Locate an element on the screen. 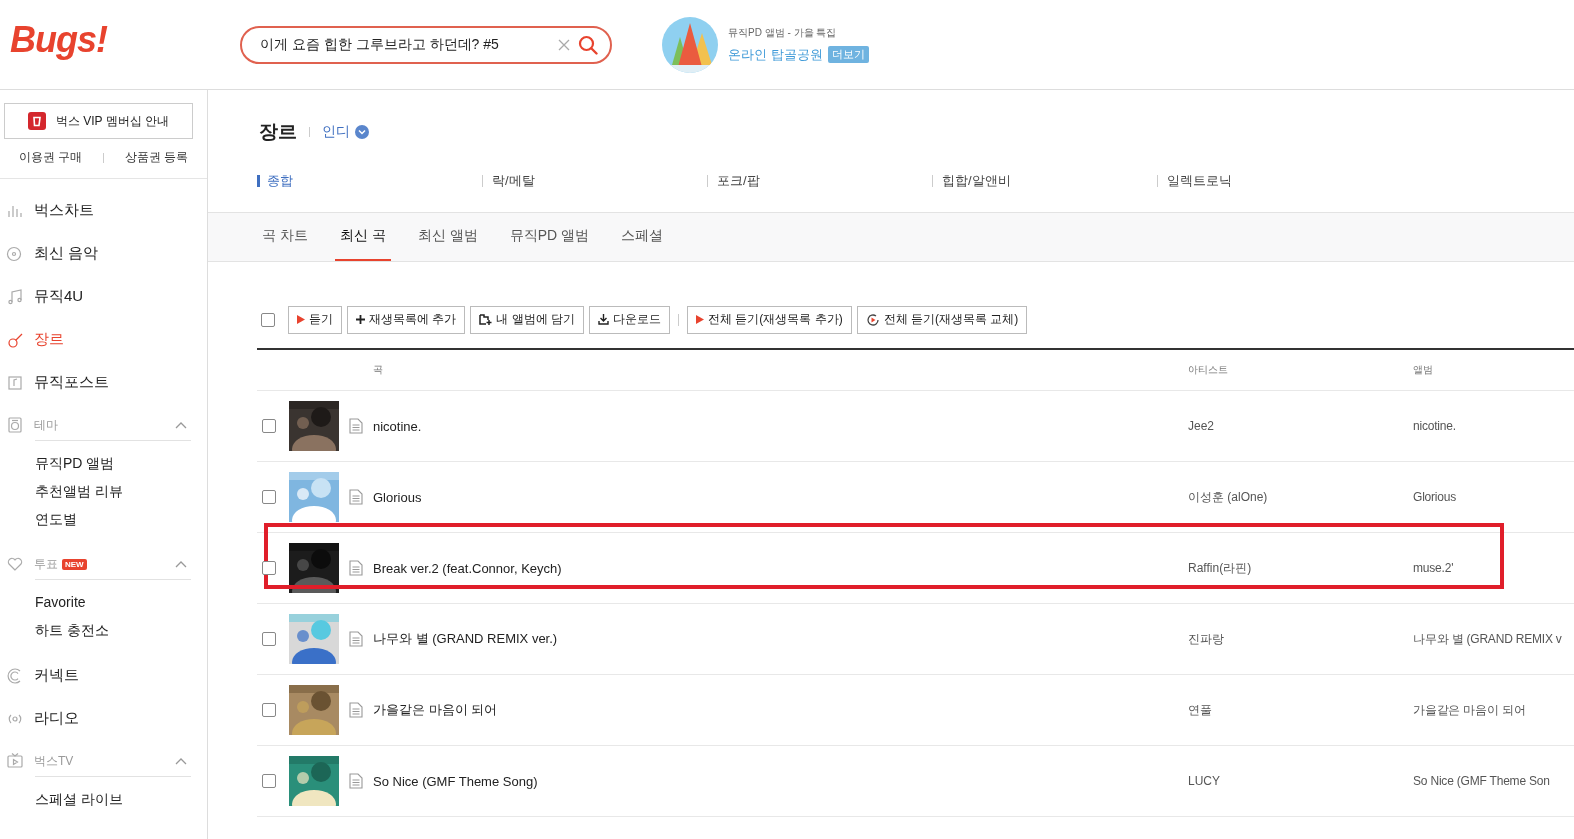 This screenshot has width=1574, height=839. nav-subitem: Favorite is located at coordinates (113, 602).